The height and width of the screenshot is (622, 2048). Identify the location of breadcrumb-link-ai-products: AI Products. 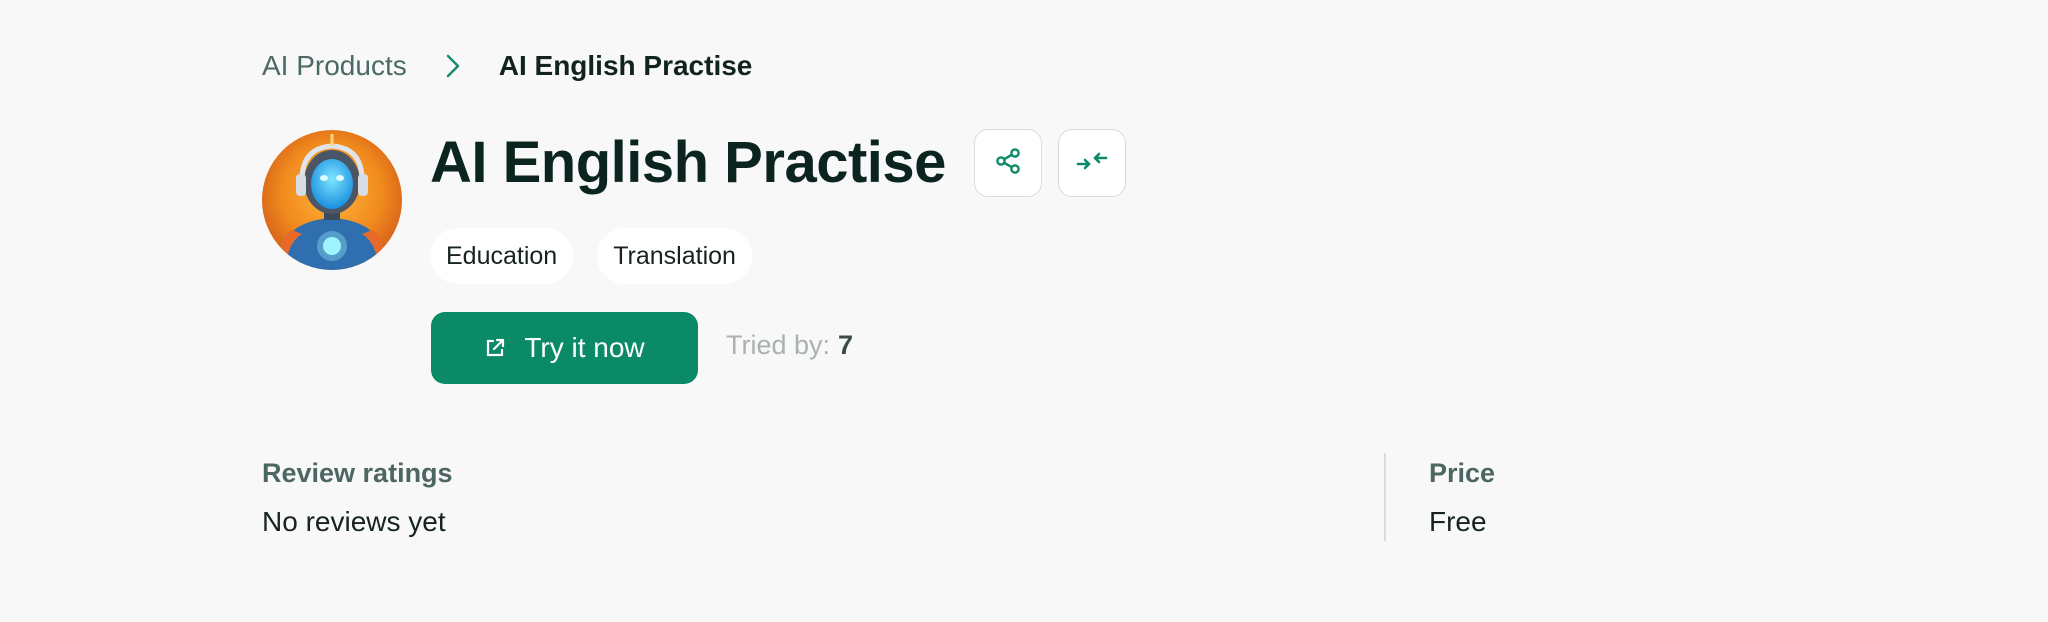
(334, 66).